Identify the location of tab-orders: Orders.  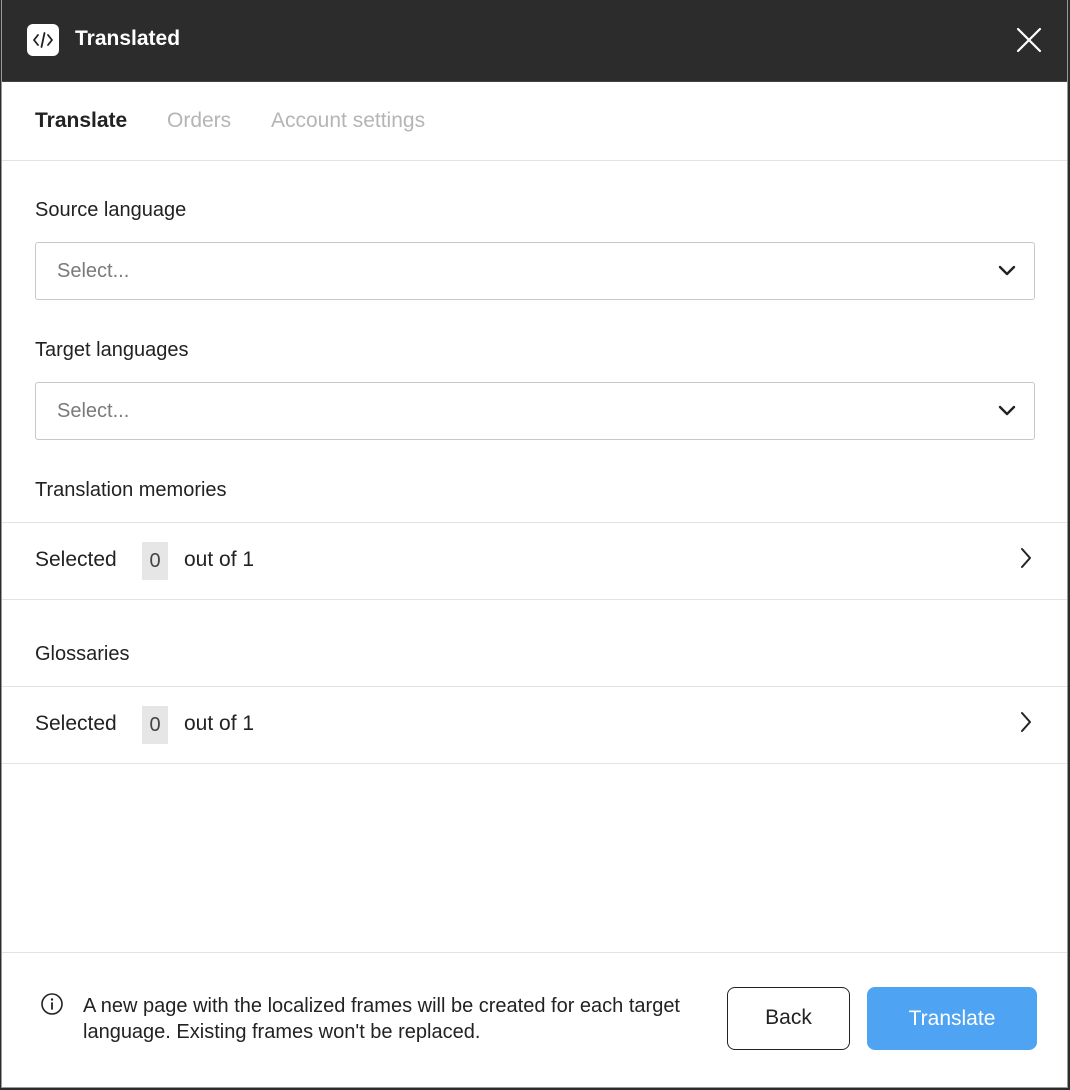
(199, 121).